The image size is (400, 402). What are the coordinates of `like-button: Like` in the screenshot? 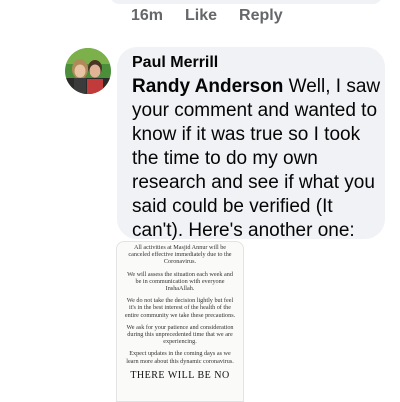 It's located at (201, 16).